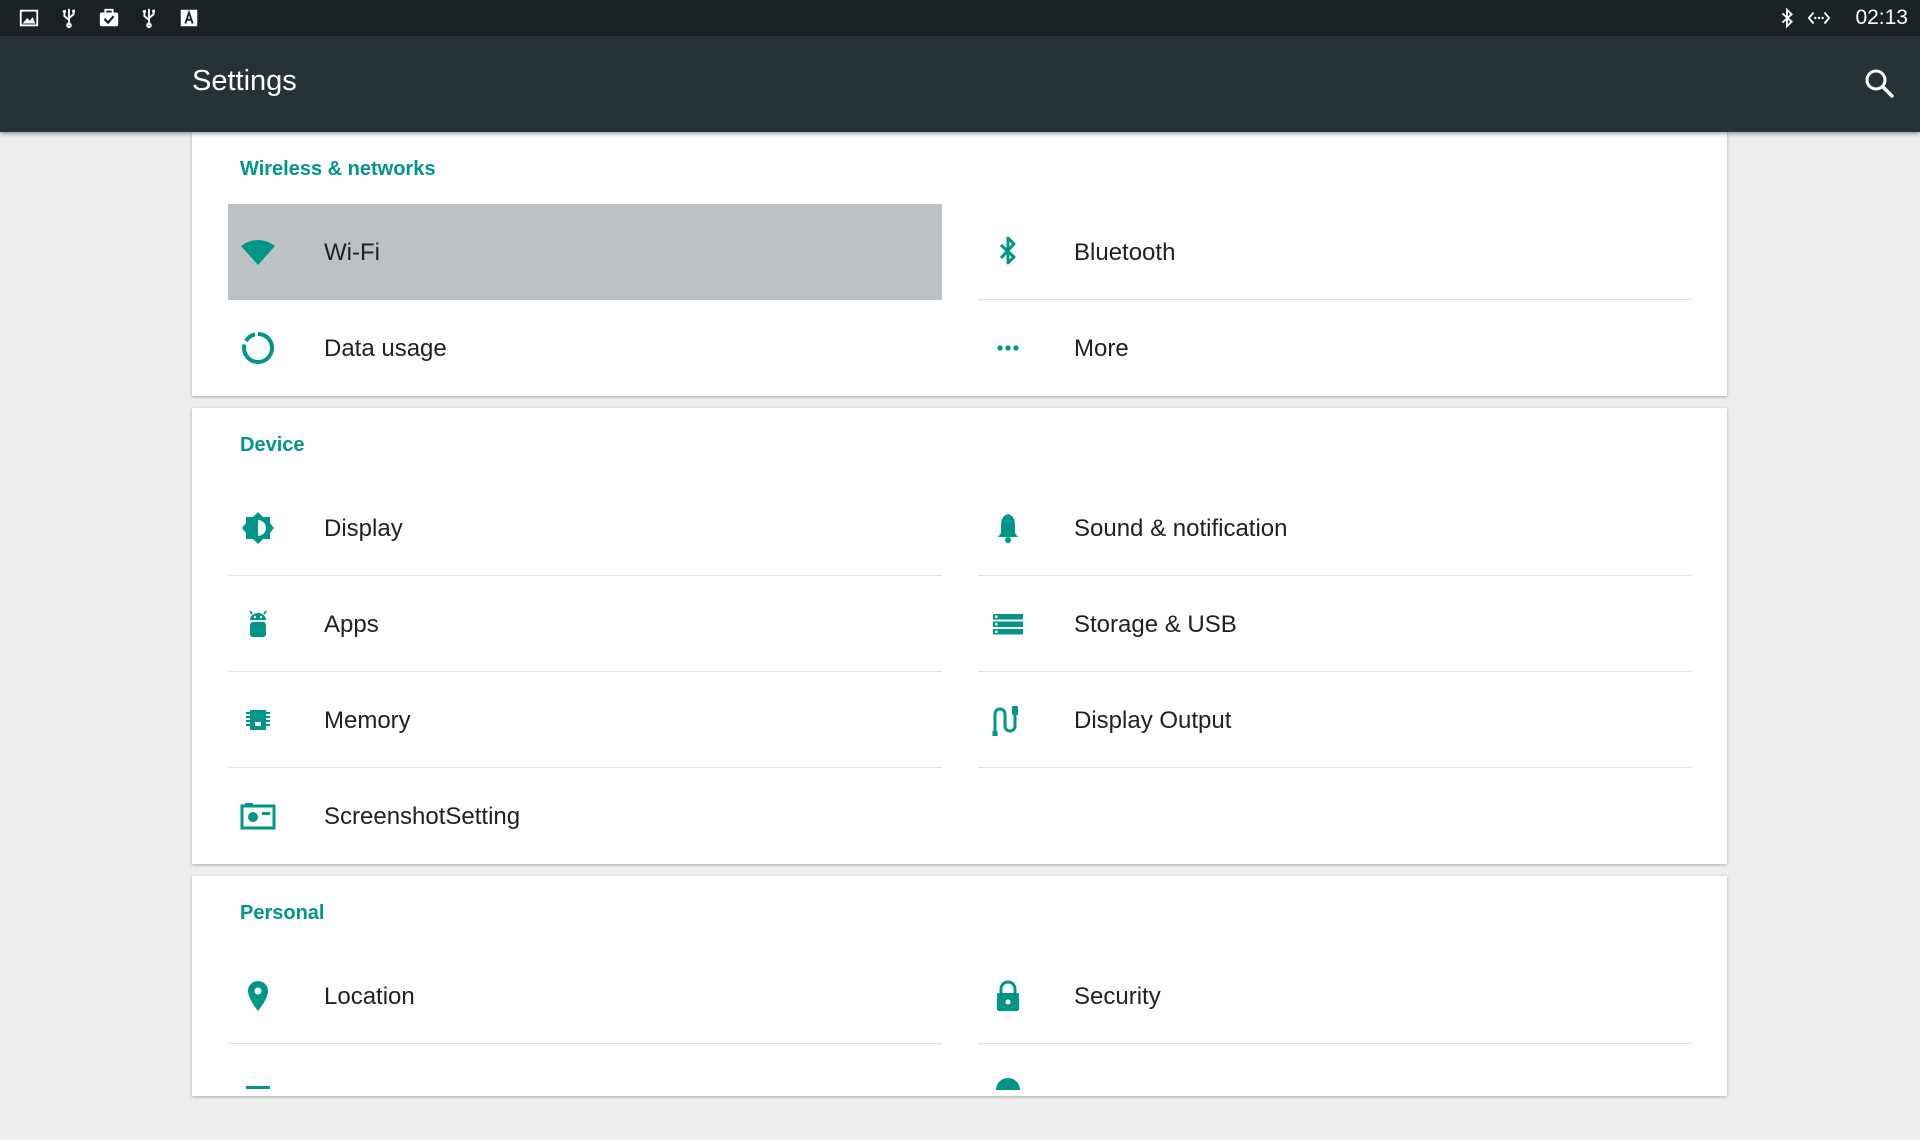 The image size is (1920, 1140). What do you see at coordinates (385, 348) in the screenshot?
I see `setting-item-label: Data usage` at bounding box center [385, 348].